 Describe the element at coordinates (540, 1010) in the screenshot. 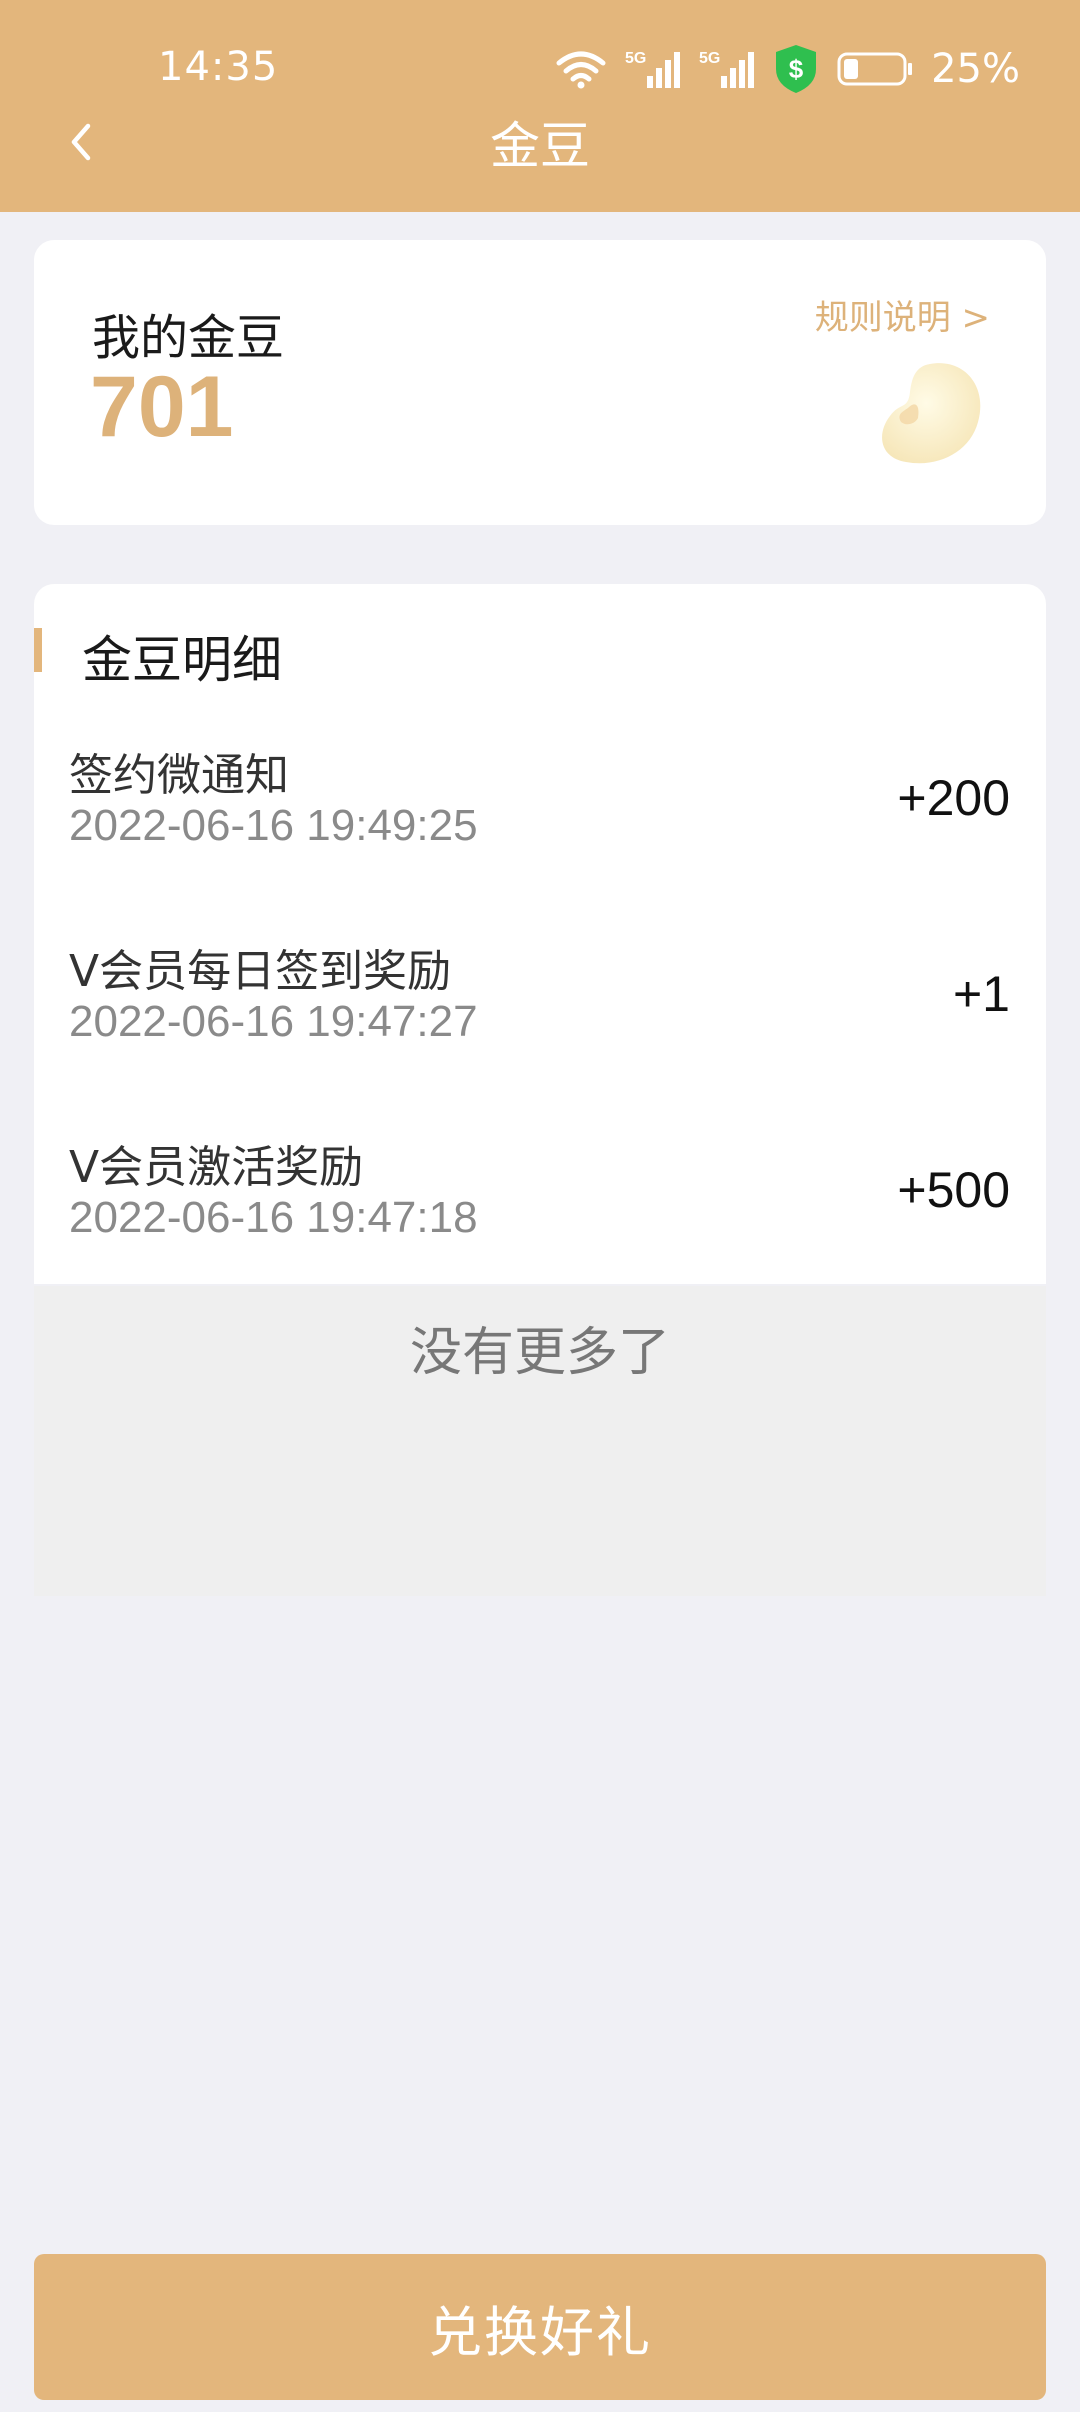

I see `list-item: V会员每日签到奖励 2022-06-16 19:47:27 +1` at that location.